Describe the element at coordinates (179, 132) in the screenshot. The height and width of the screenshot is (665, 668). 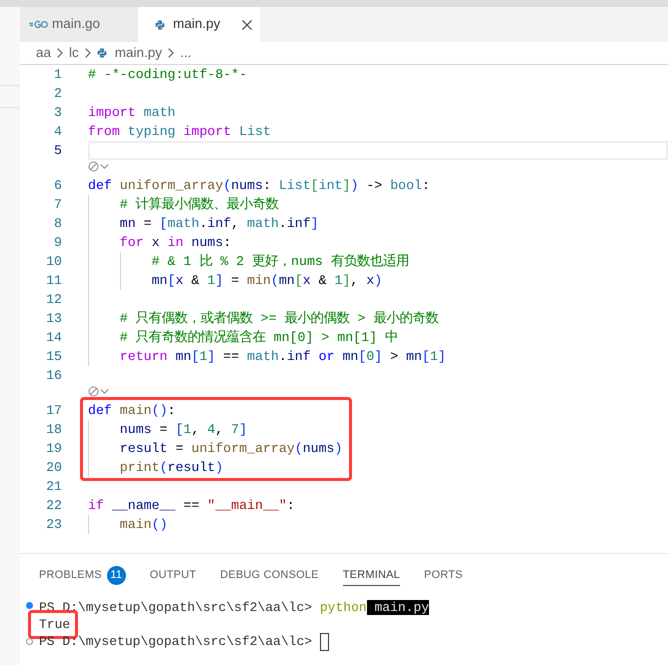
I see `code-line: from typing import List` at that location.